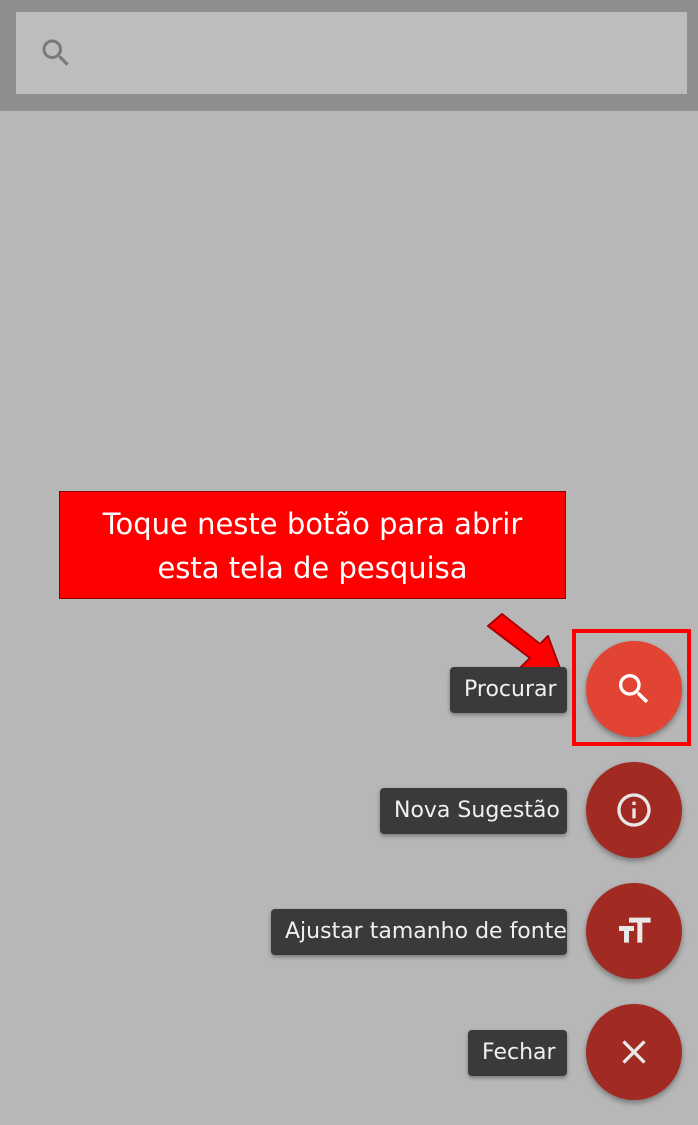 The height and width of the screenshot is (1125, 698). Describe the element at coordinates (517, 1053) in the screenshot. I see `close-label: Fechar` at that location.